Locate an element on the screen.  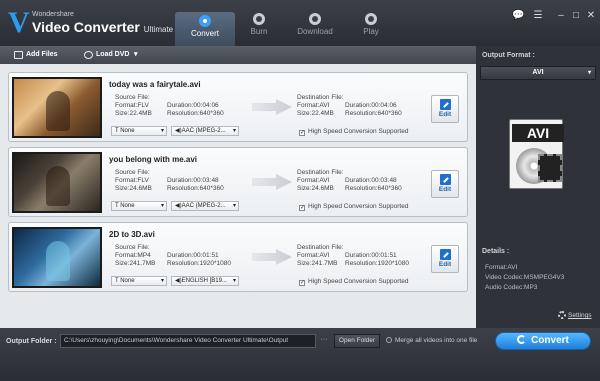
format-document-icon: AVI is located at coordinates (536, 154).